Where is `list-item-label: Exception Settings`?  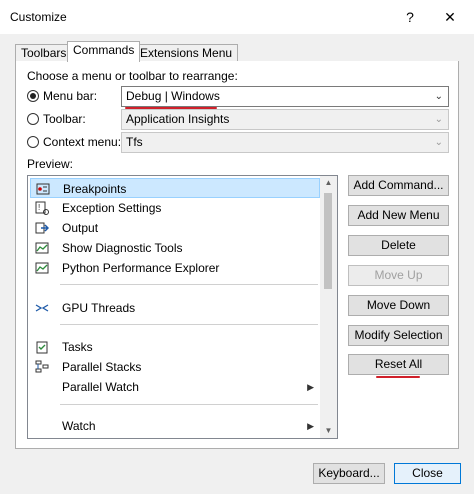 list-item-label: Exception Settings is located at coordinates (112, 208).